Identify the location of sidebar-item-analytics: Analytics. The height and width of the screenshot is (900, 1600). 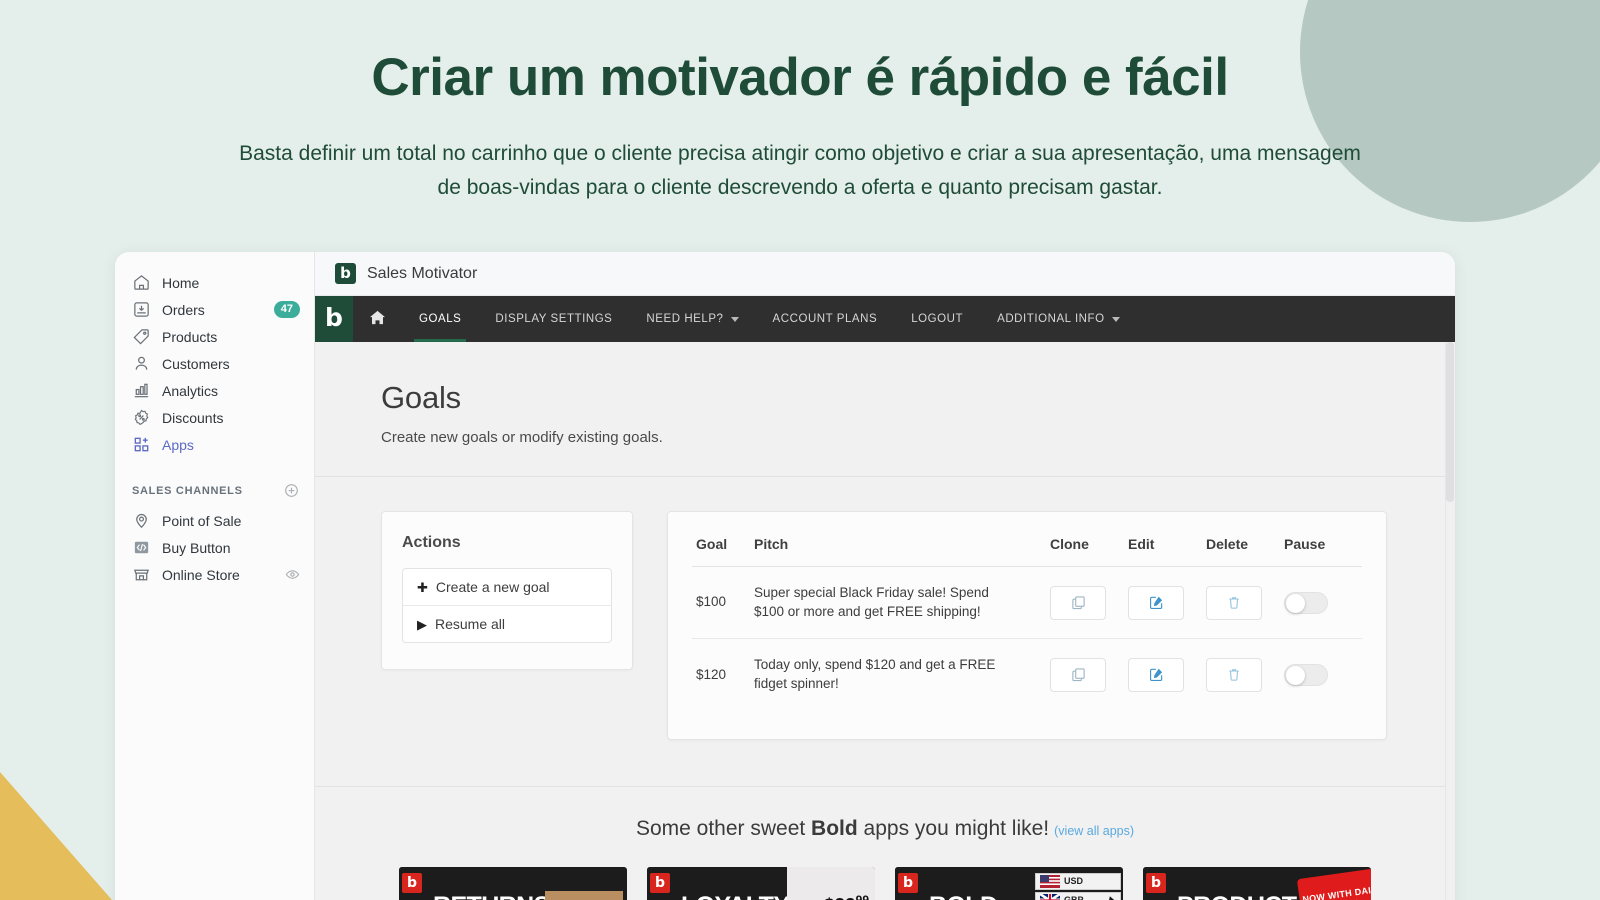
(214, 390).